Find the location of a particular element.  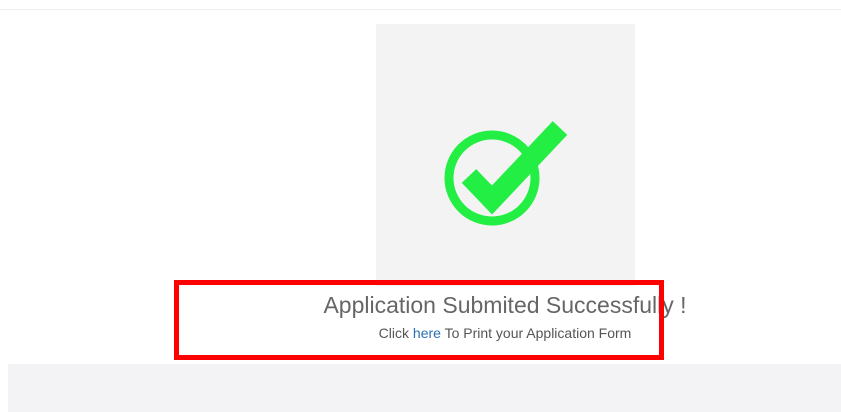

footer-band is located at coordinates (424, 388).